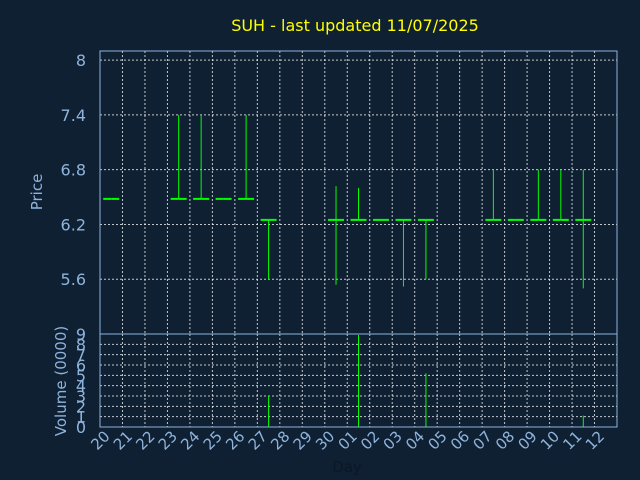  Describe the element at coordinates (355, 25) in the screenshot. I see `chart-title: SUH - last updated 11/07/2025` at that location.